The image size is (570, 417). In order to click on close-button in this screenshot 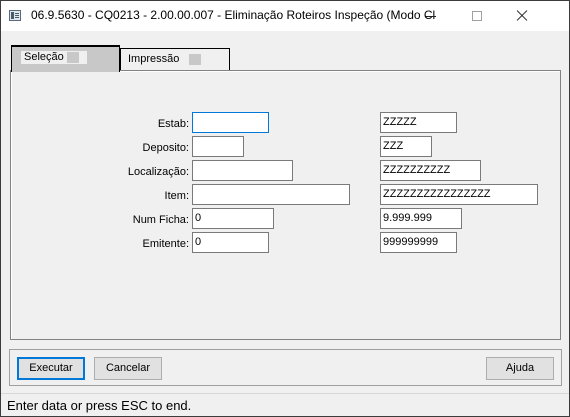, I will do `click(522, 16)`.